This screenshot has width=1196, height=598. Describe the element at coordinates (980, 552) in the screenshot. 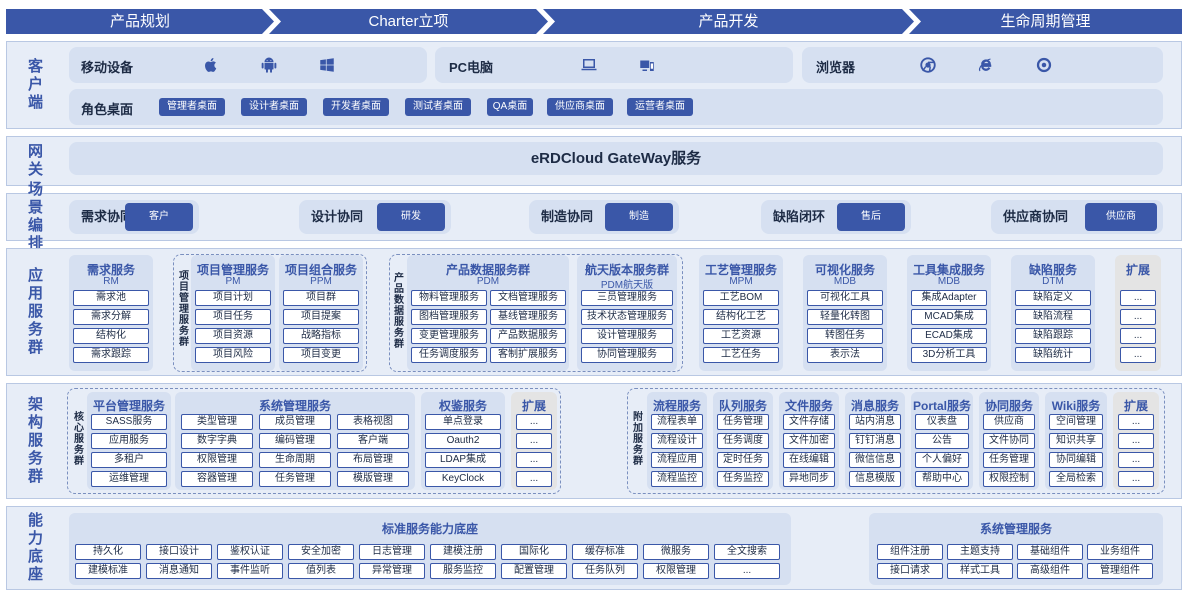

I see `sys-base-item: 主题支持` at that location.